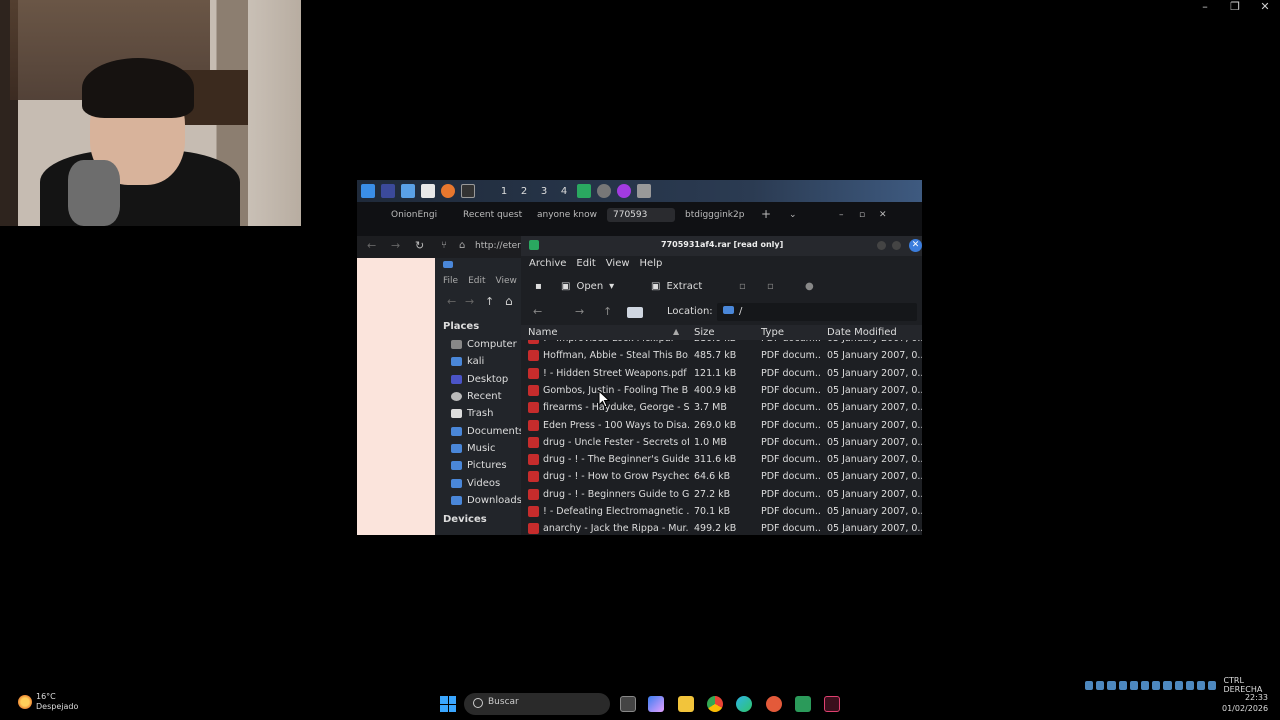 This screenshot has width=1280, height=720. What do you see at coordinates (651, 263) in the screenshot?
I see `menu-help: Help` at bounding box center [651, 263].